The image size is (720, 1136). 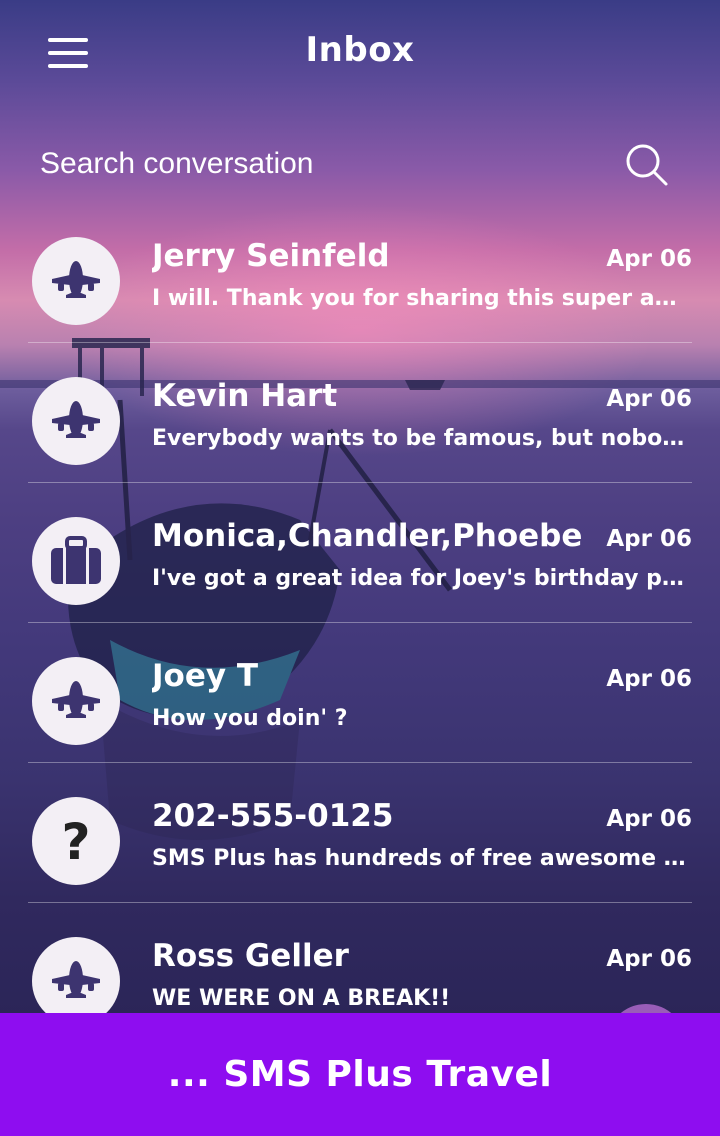 I want to click on contact-name: 202-555-0125, so click(x=273, y=816).